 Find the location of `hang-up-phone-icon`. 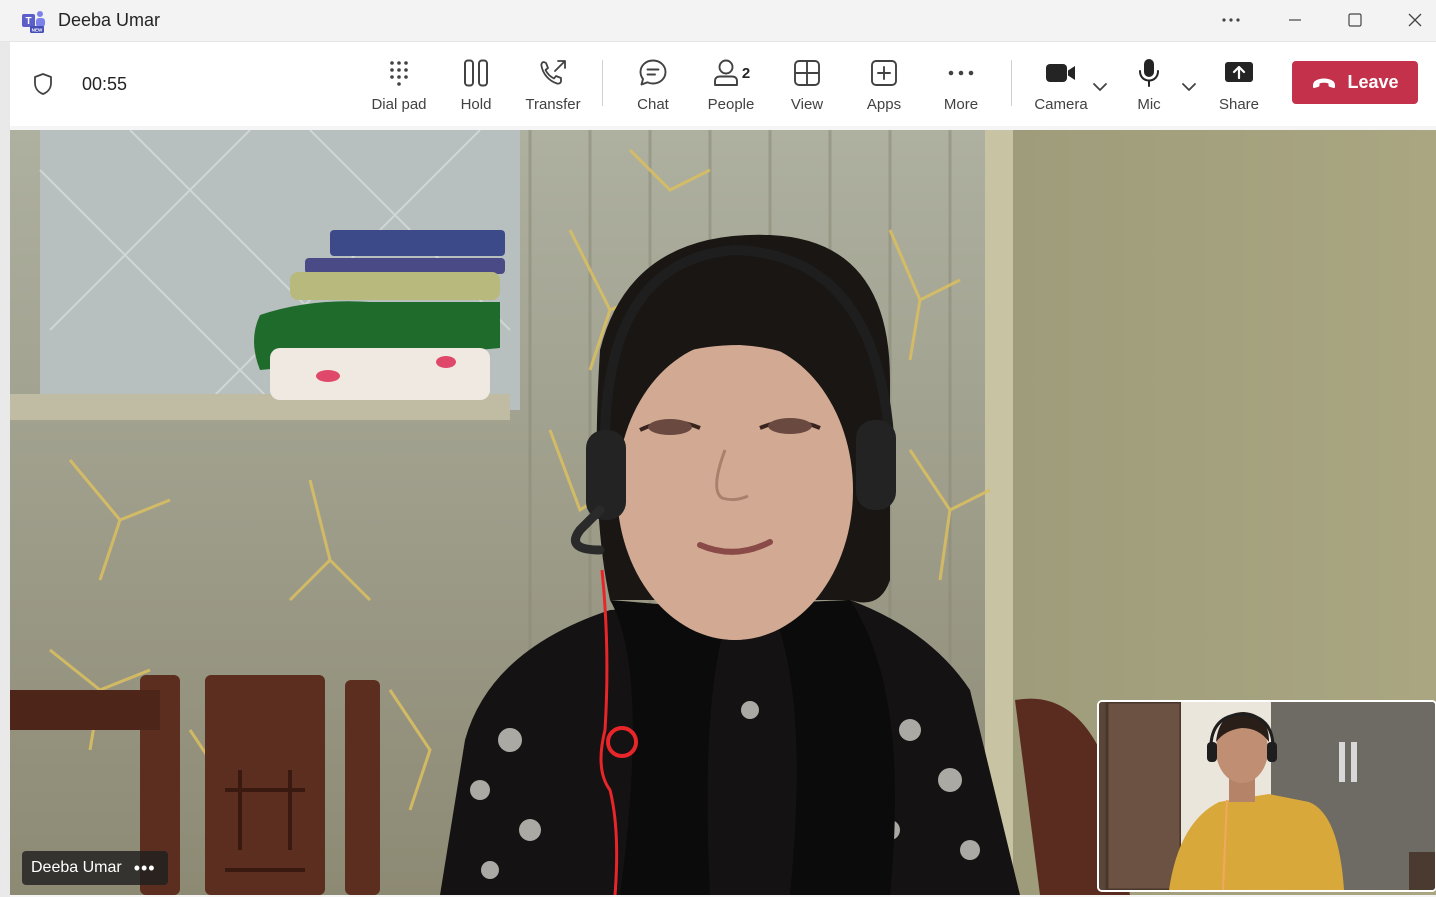

hang-up-phone-icon is located at coordinates (1324, 83).